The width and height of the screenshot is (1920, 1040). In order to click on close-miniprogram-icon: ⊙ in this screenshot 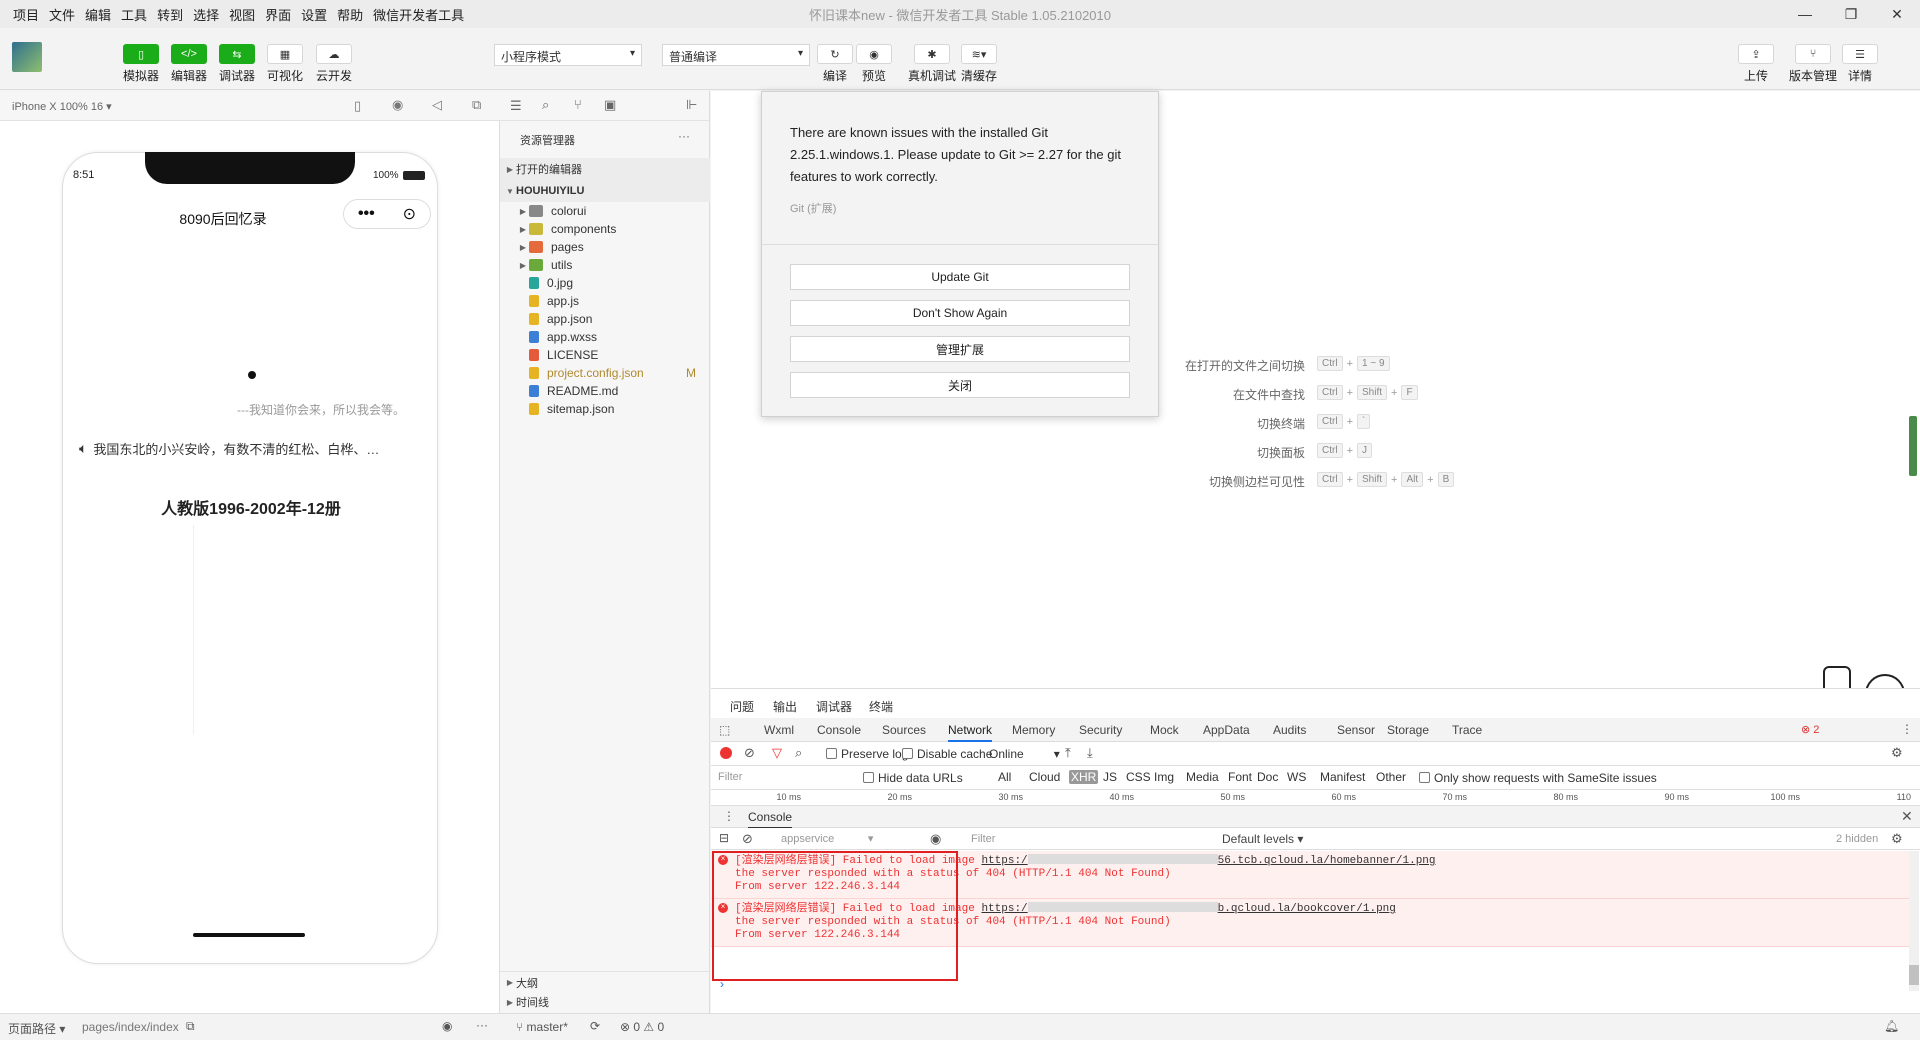, I will do `click(409, 214)`.